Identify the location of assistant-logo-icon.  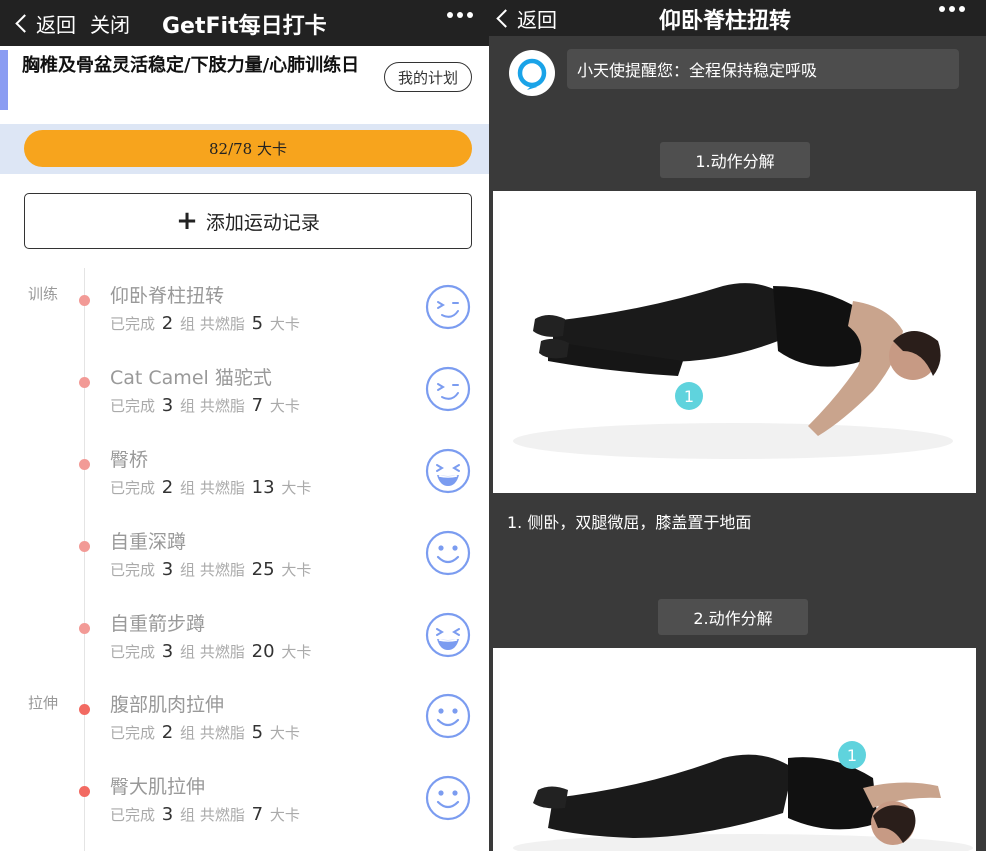
(532, 74).